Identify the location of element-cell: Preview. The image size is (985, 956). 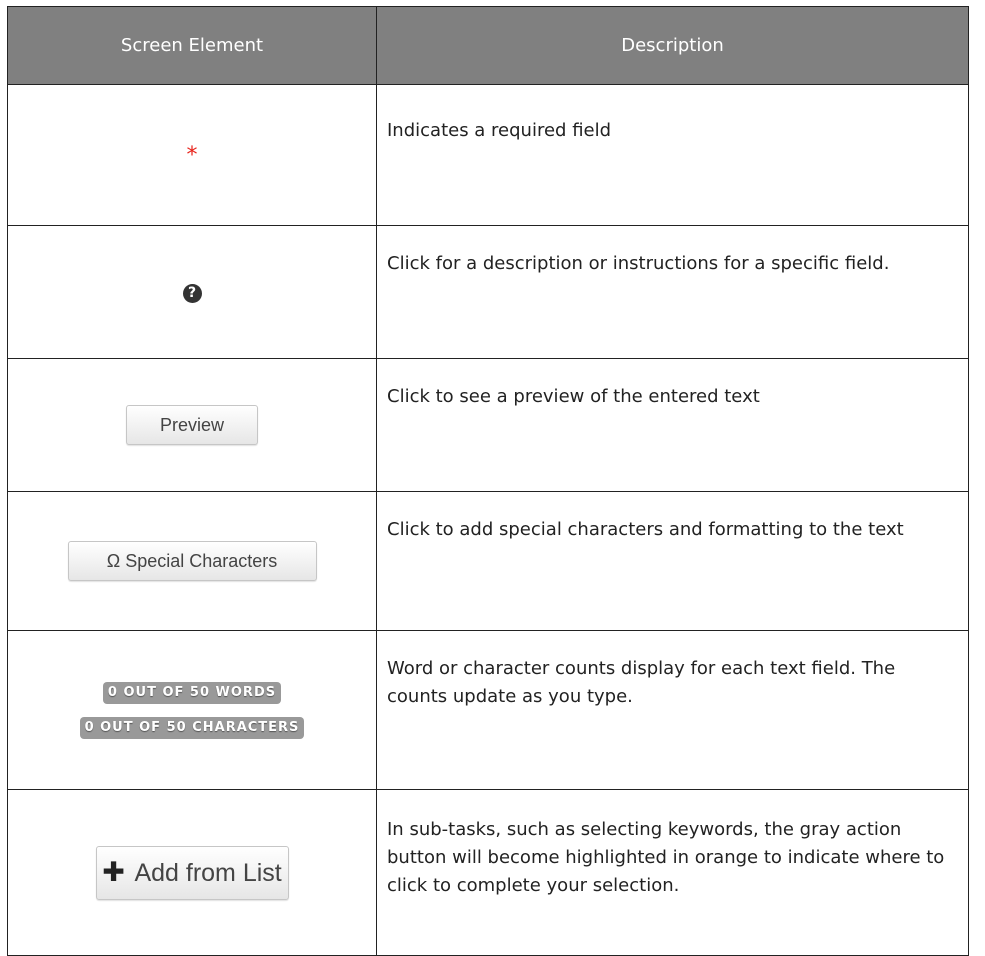
(192, 425).